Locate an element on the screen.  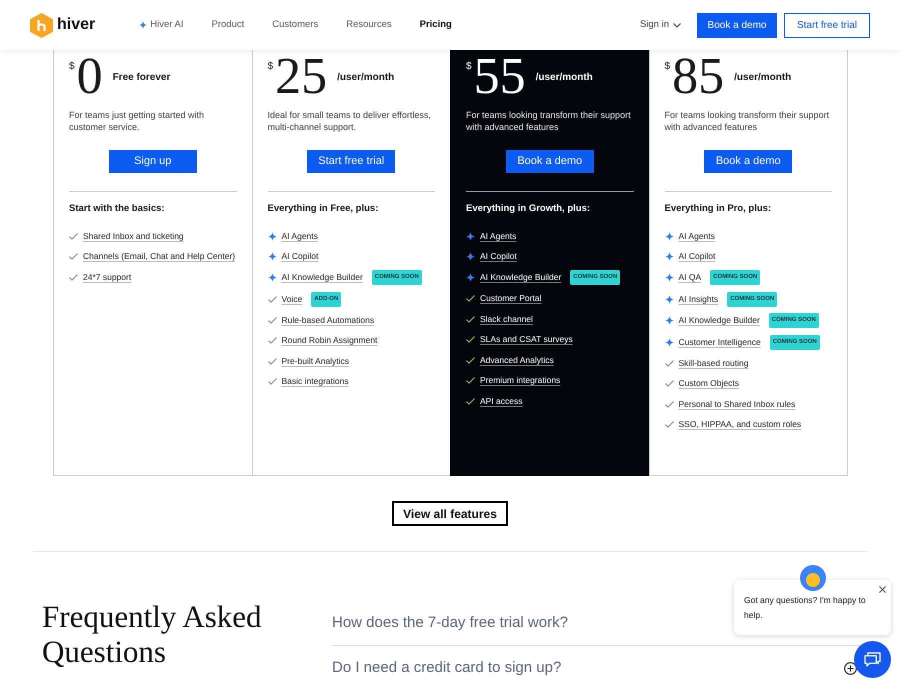
feature-link: AI Insights is located at coordinates (698, 299).